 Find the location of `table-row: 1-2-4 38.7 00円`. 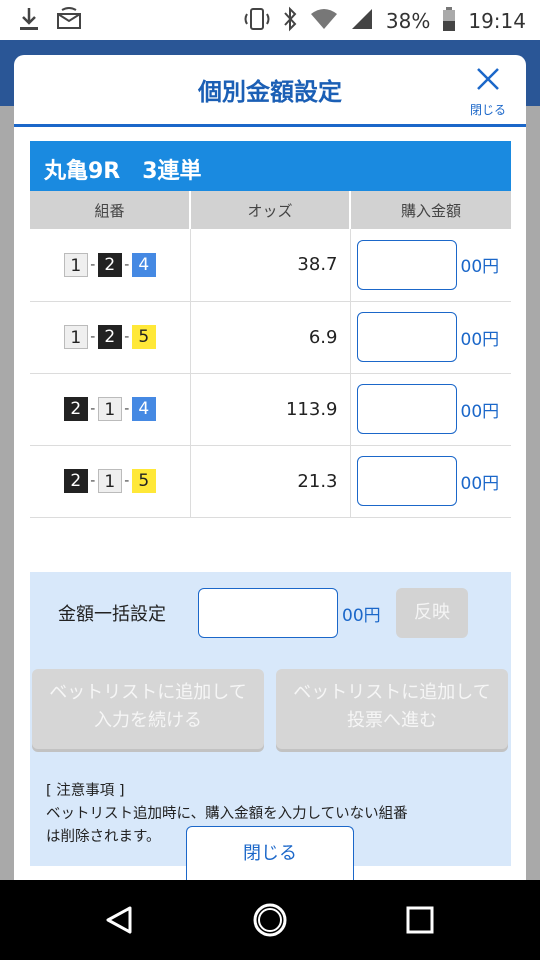

table-row: 1-2-4 38.7 00円 is located at coordinates (270, 265).